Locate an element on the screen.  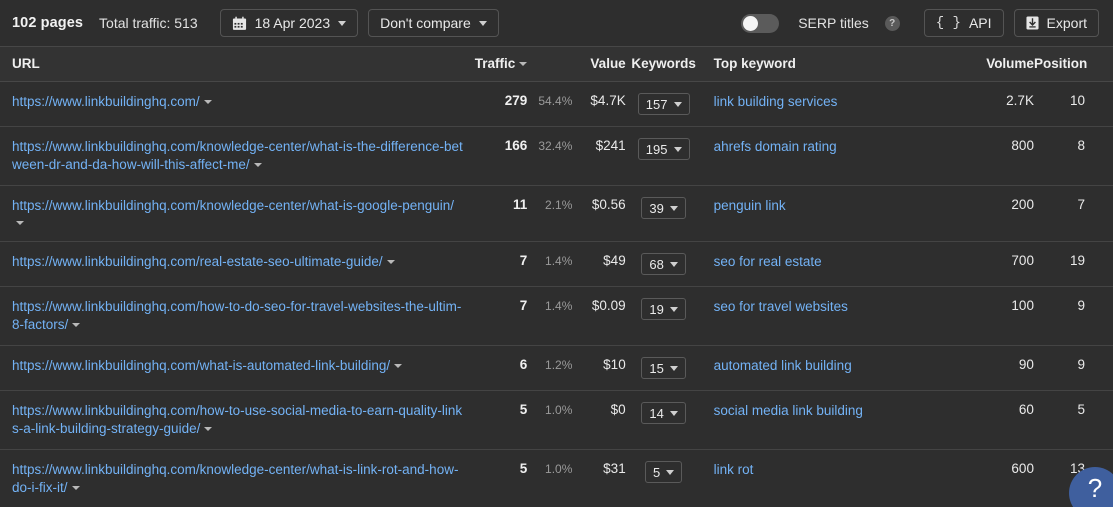
top-keyword-link: penguin link is located at coordinates (750, 205).